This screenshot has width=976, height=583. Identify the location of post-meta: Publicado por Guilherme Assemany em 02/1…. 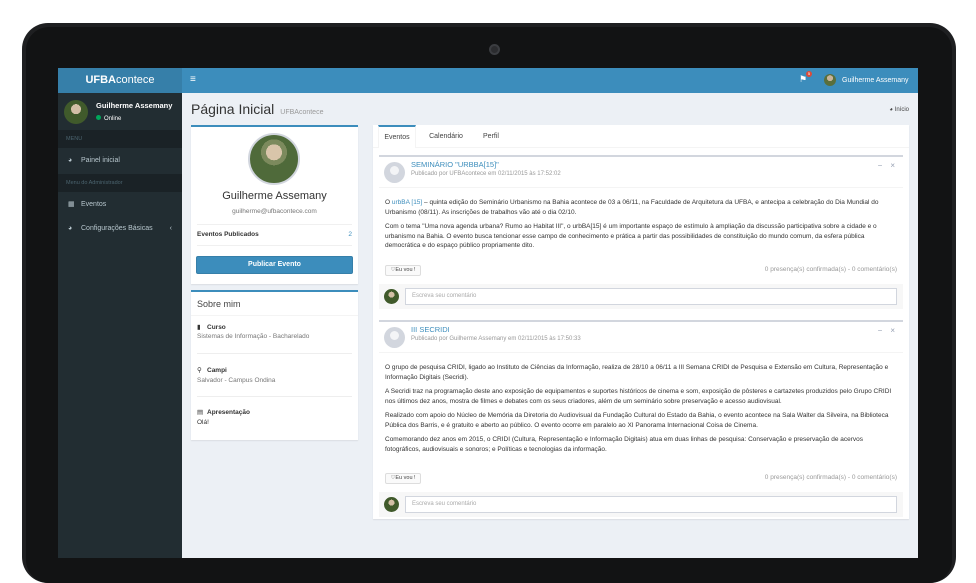
(496, 339).